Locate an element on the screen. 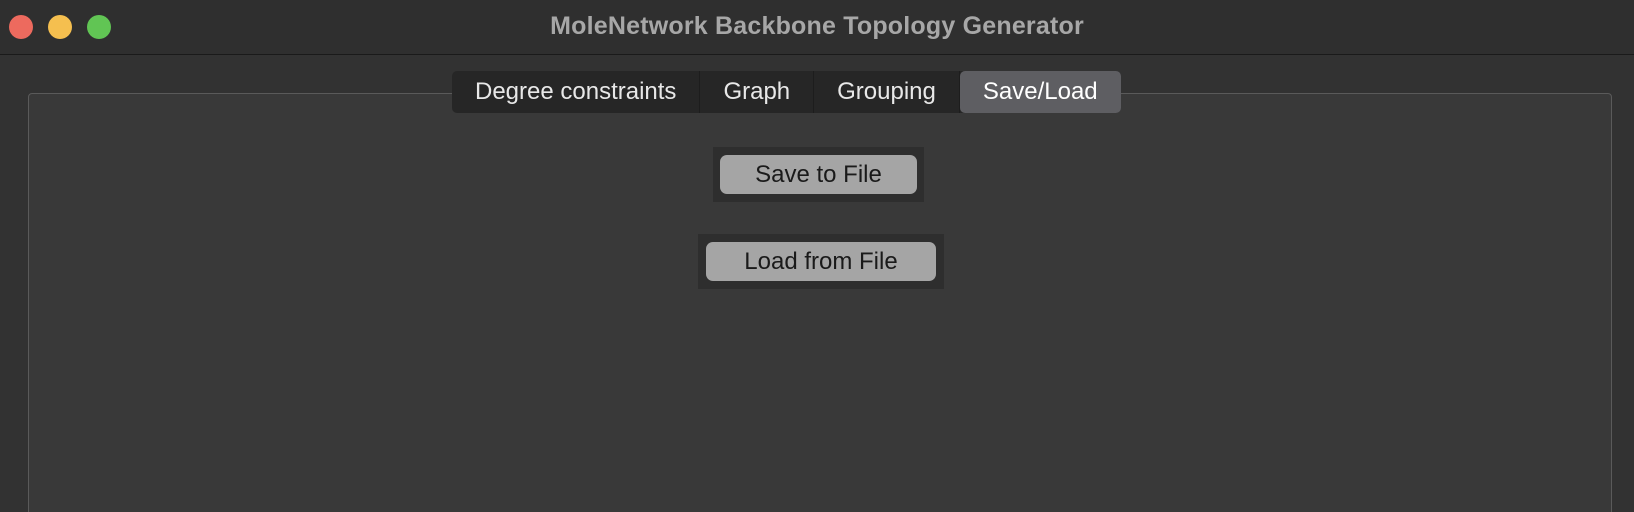 This screenshot has height=512, width=1634. load-button-frame: Load from File is located at coordinates (821, 261).